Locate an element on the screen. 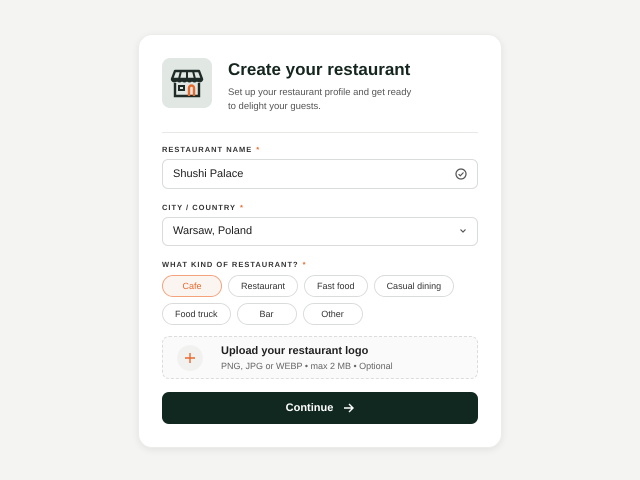  option-chip: Casual dining is located at coordinates (414, 286).